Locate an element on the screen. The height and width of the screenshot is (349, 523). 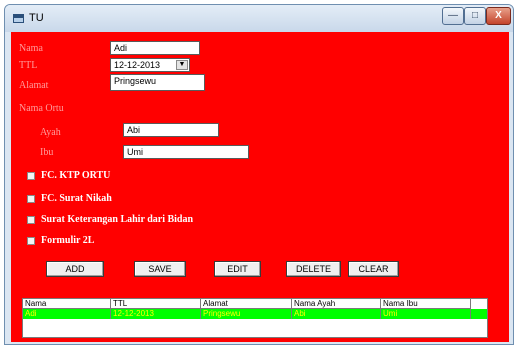
delete-button-label: DELETE is located at coordinates (313, 269).